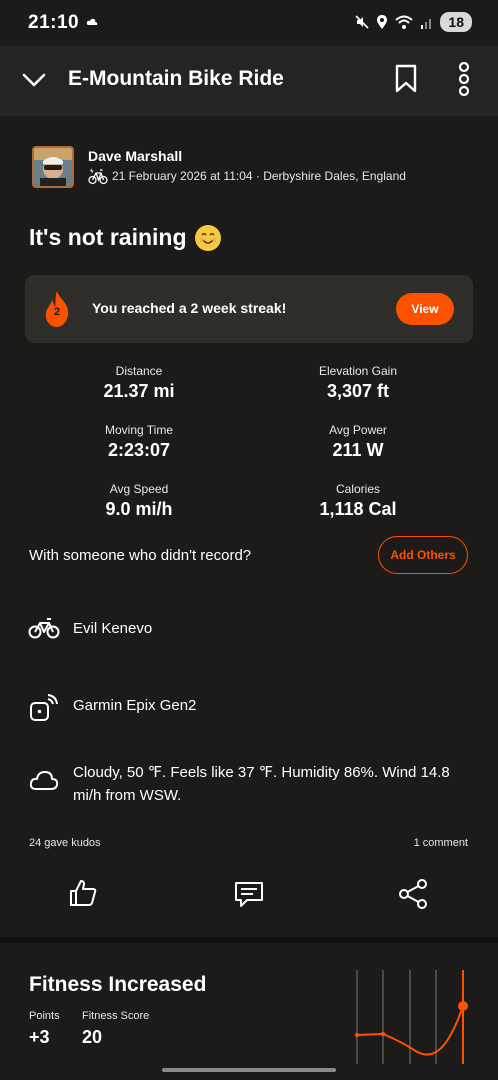  I want to click on author-name: Dave Marshall, so click(247, 156).